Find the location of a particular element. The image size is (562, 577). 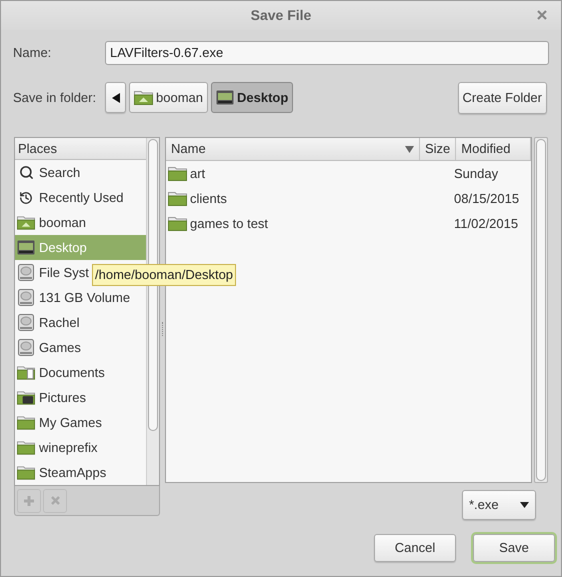

place-item: 131 GB Volume is located at coordinates (80, 297).